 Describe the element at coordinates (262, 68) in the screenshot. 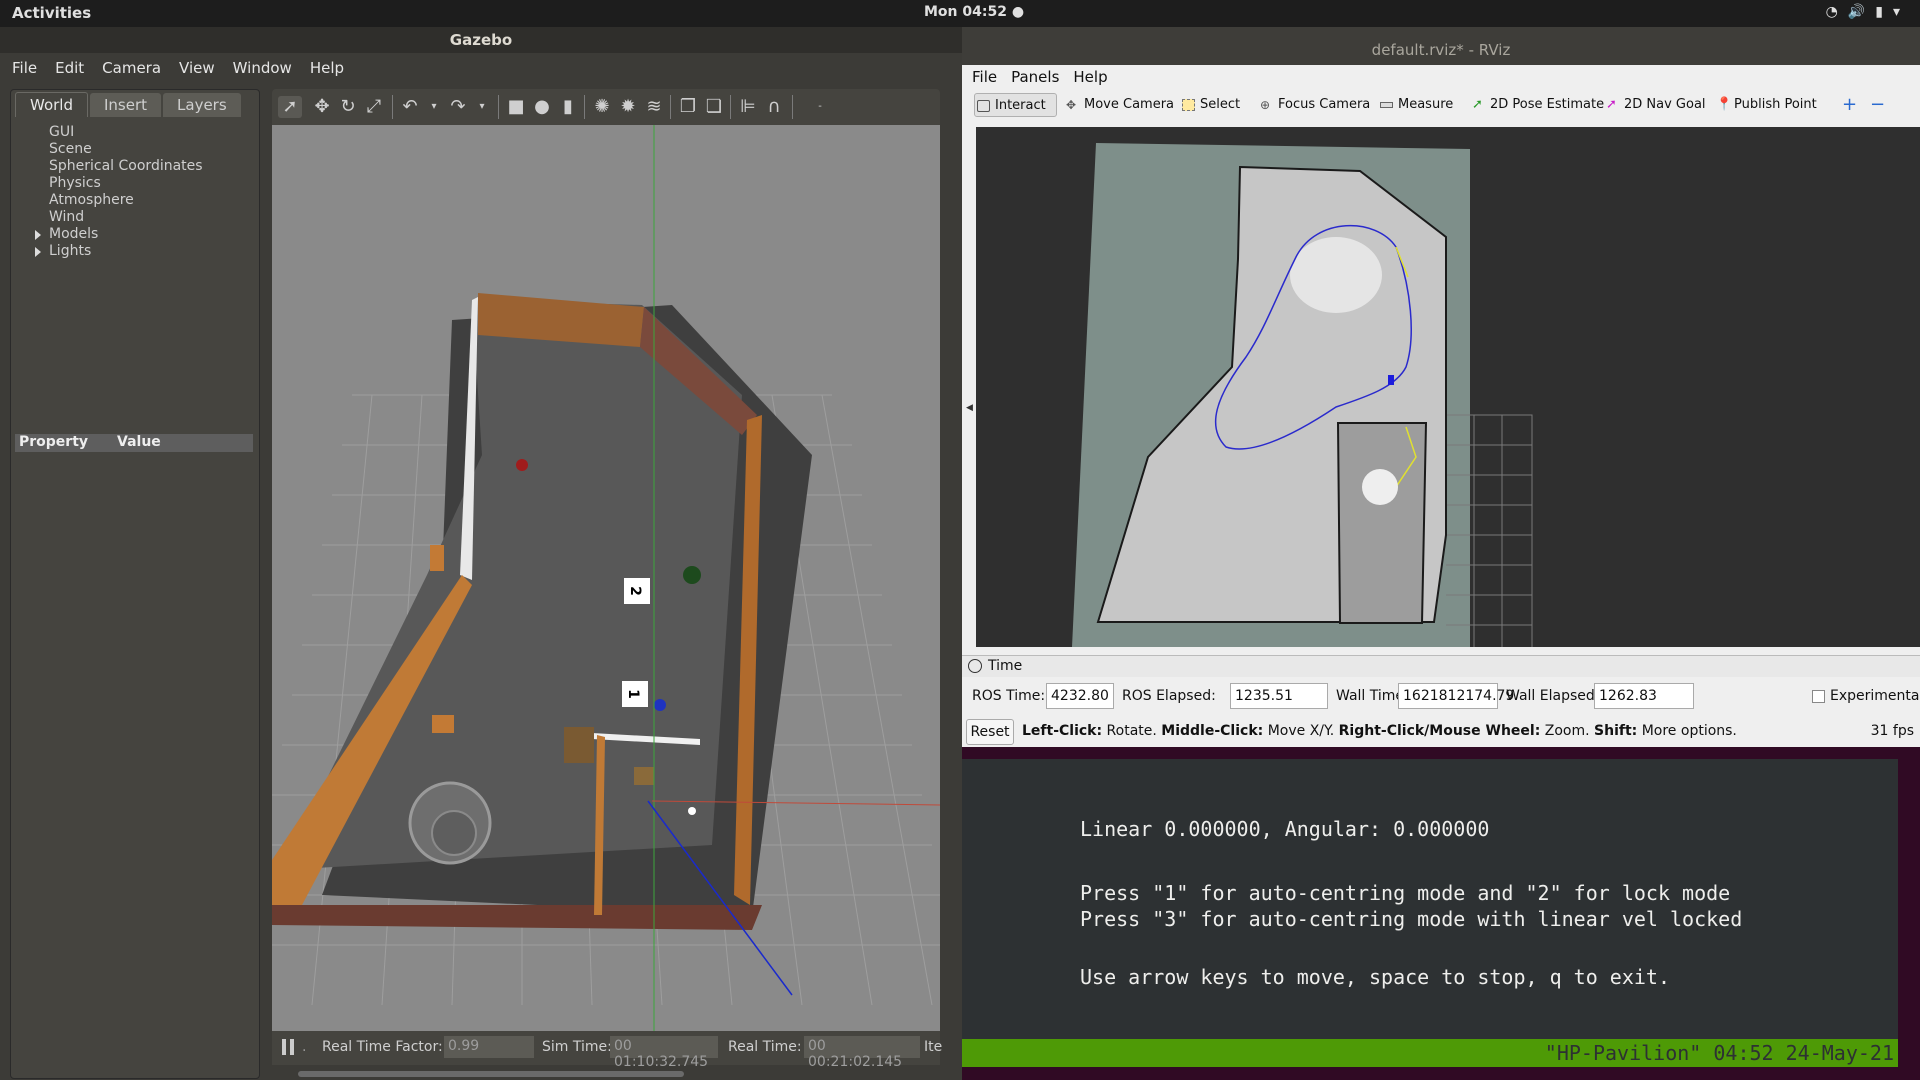

I see `menu-window: Window` at that location.